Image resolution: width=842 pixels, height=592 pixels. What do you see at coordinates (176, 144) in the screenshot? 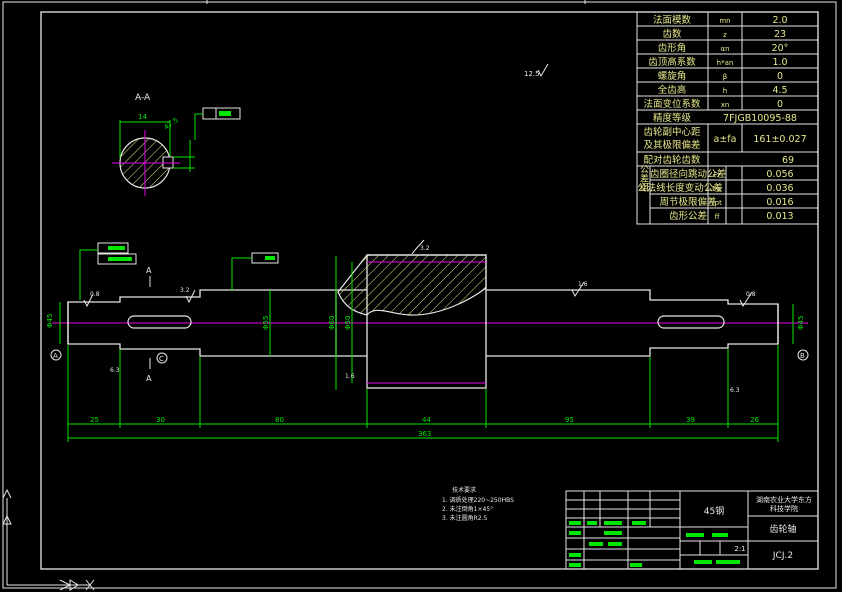
I see `section-view-aa: A-A 14 47.5` at bounding box center [176, 144].